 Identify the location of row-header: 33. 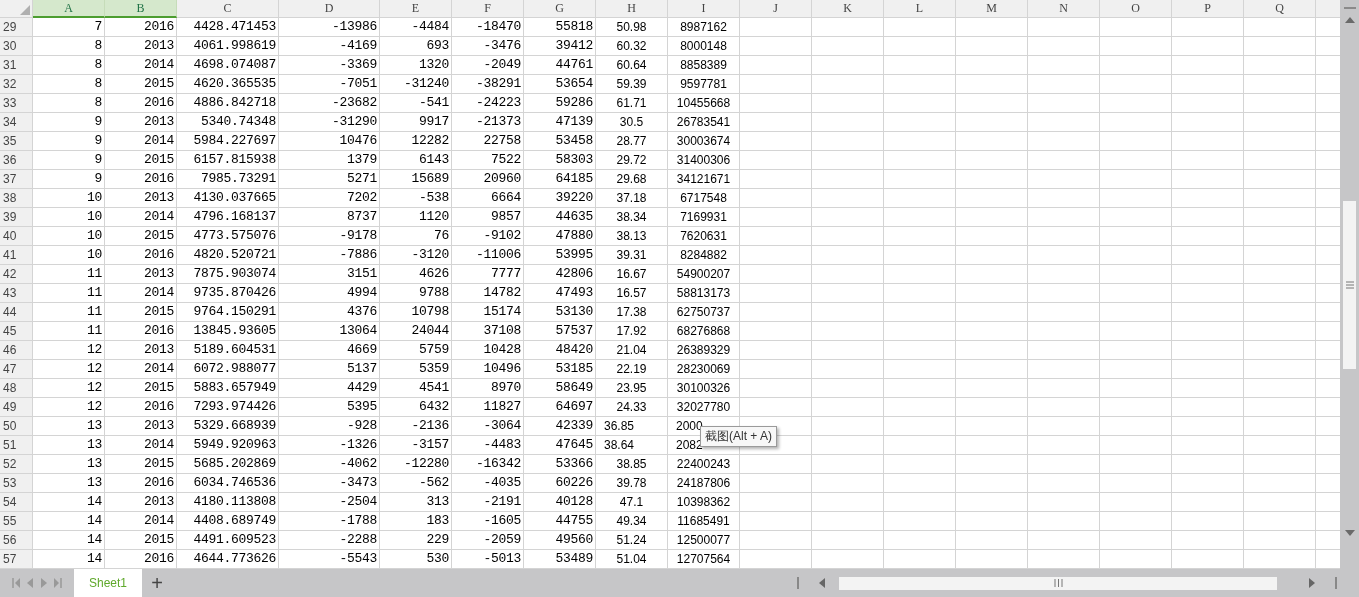
(16, 103).